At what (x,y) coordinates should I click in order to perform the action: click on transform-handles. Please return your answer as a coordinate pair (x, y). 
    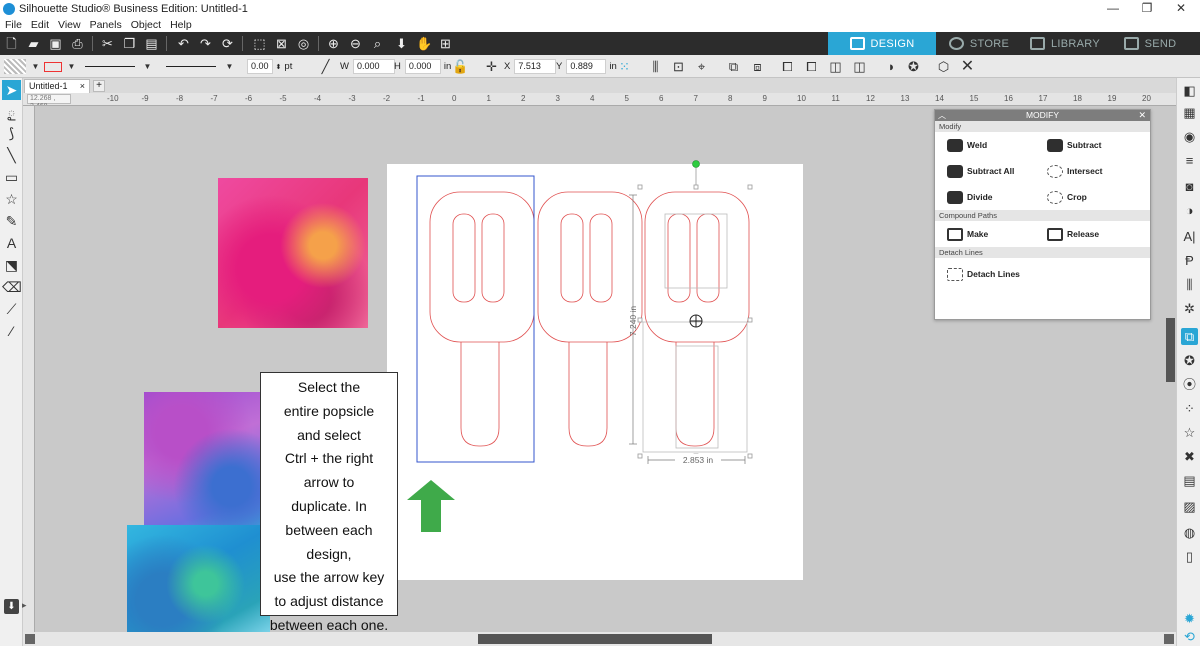
    Looking at the image, I should click on (695, 311).